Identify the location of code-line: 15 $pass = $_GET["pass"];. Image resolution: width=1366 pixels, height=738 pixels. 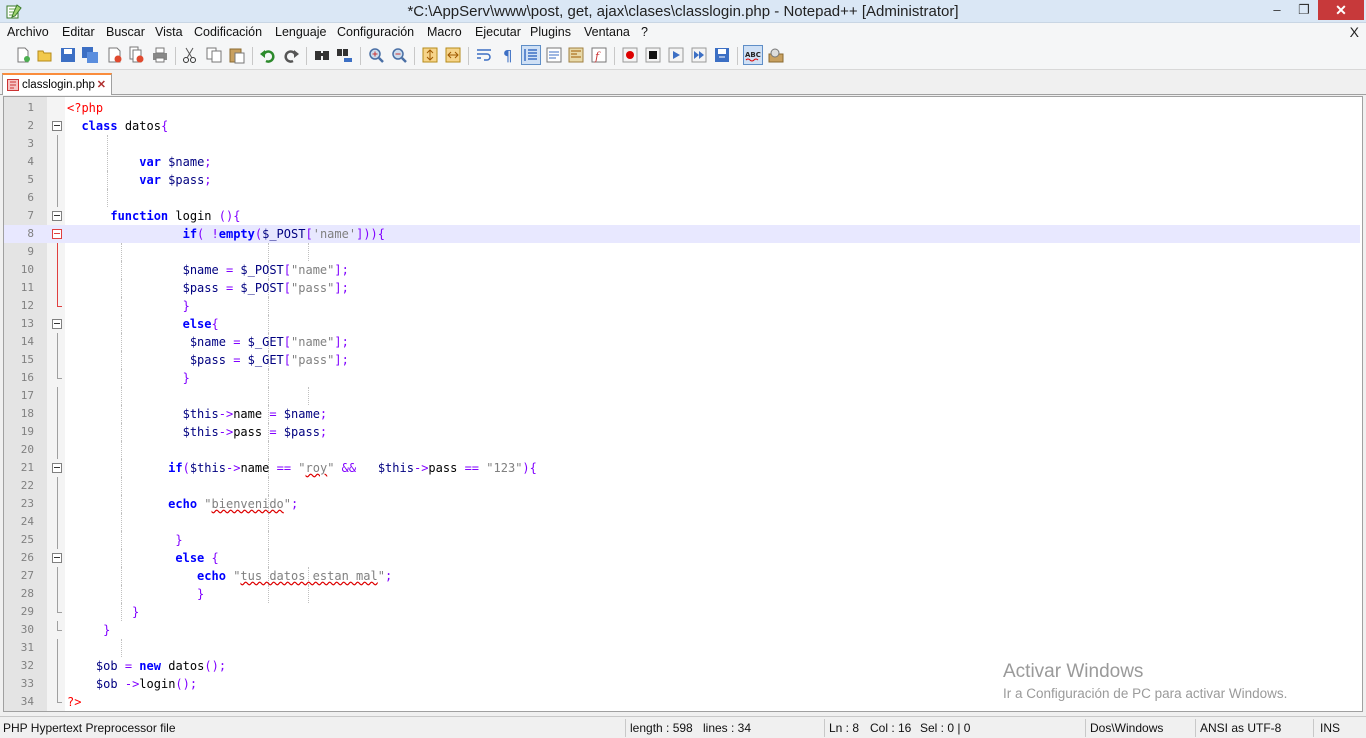
(682, 360).